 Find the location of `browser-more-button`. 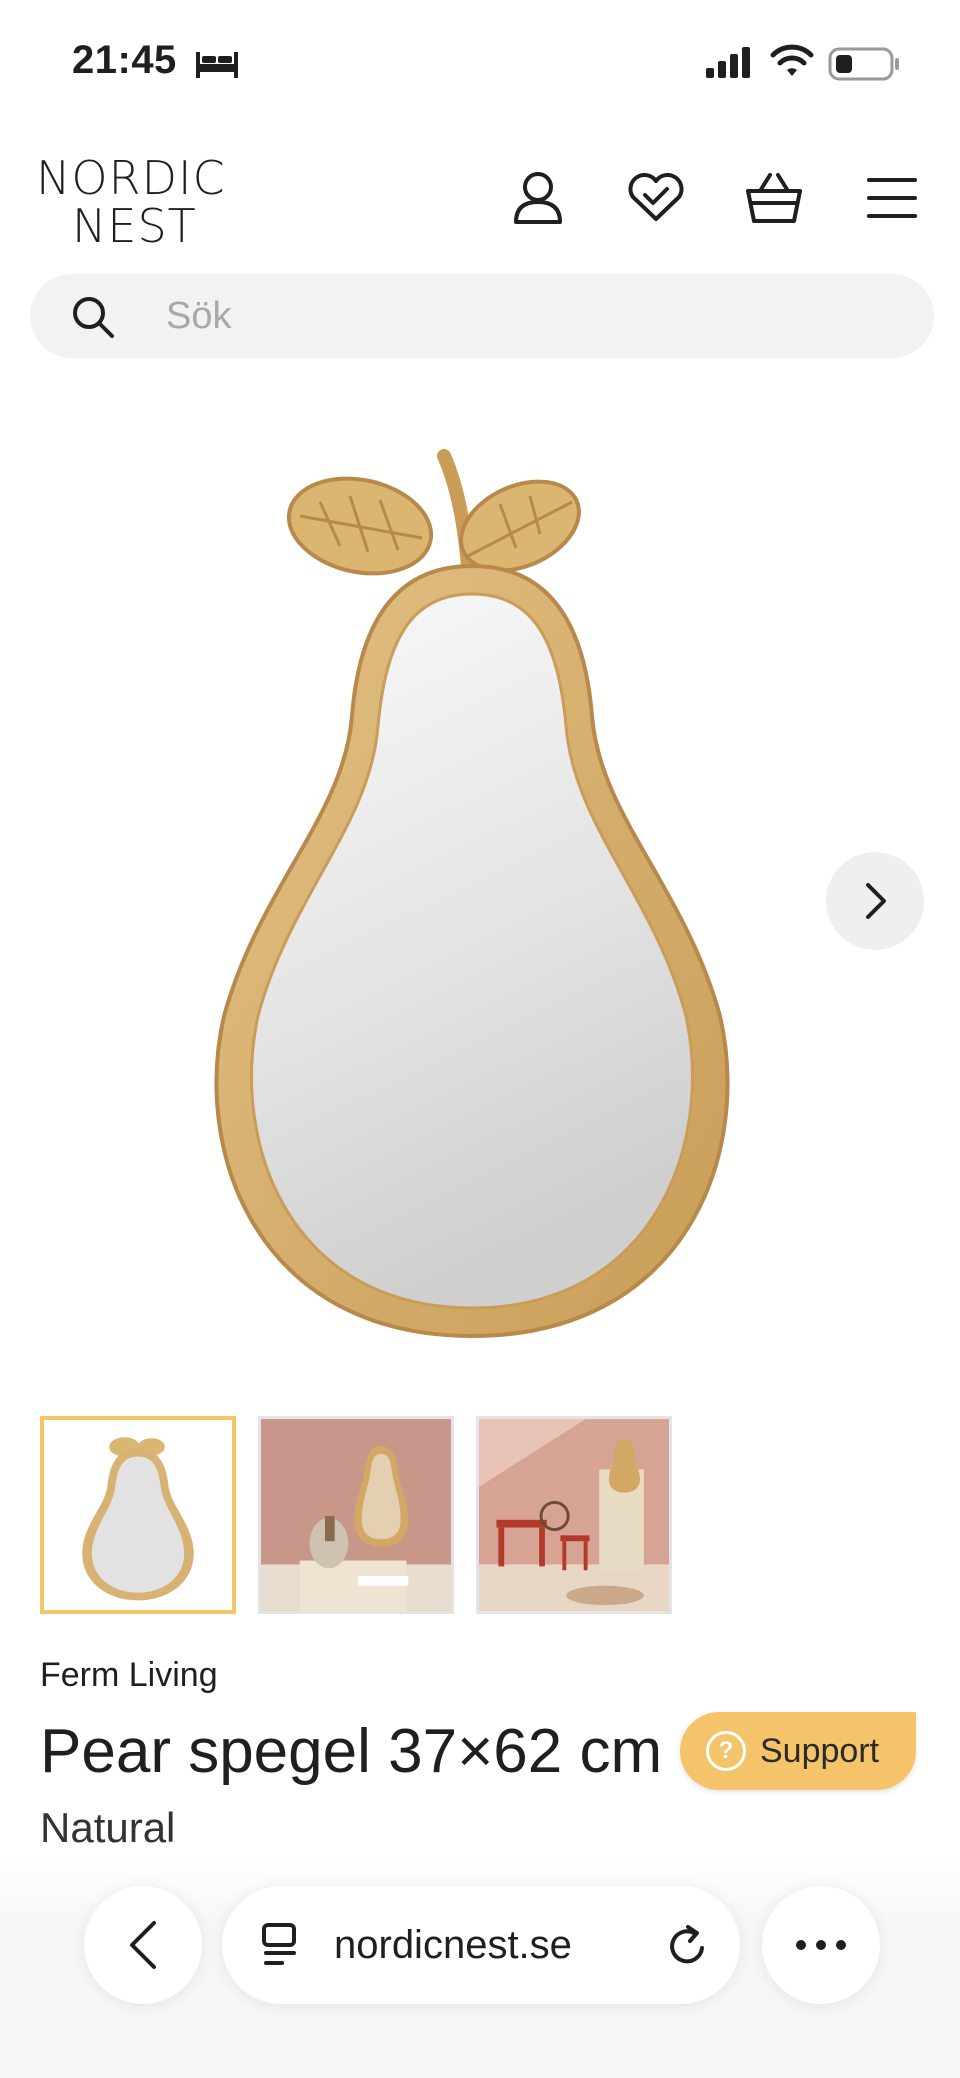

browser-more-button is located at coordinates (821, 1945).